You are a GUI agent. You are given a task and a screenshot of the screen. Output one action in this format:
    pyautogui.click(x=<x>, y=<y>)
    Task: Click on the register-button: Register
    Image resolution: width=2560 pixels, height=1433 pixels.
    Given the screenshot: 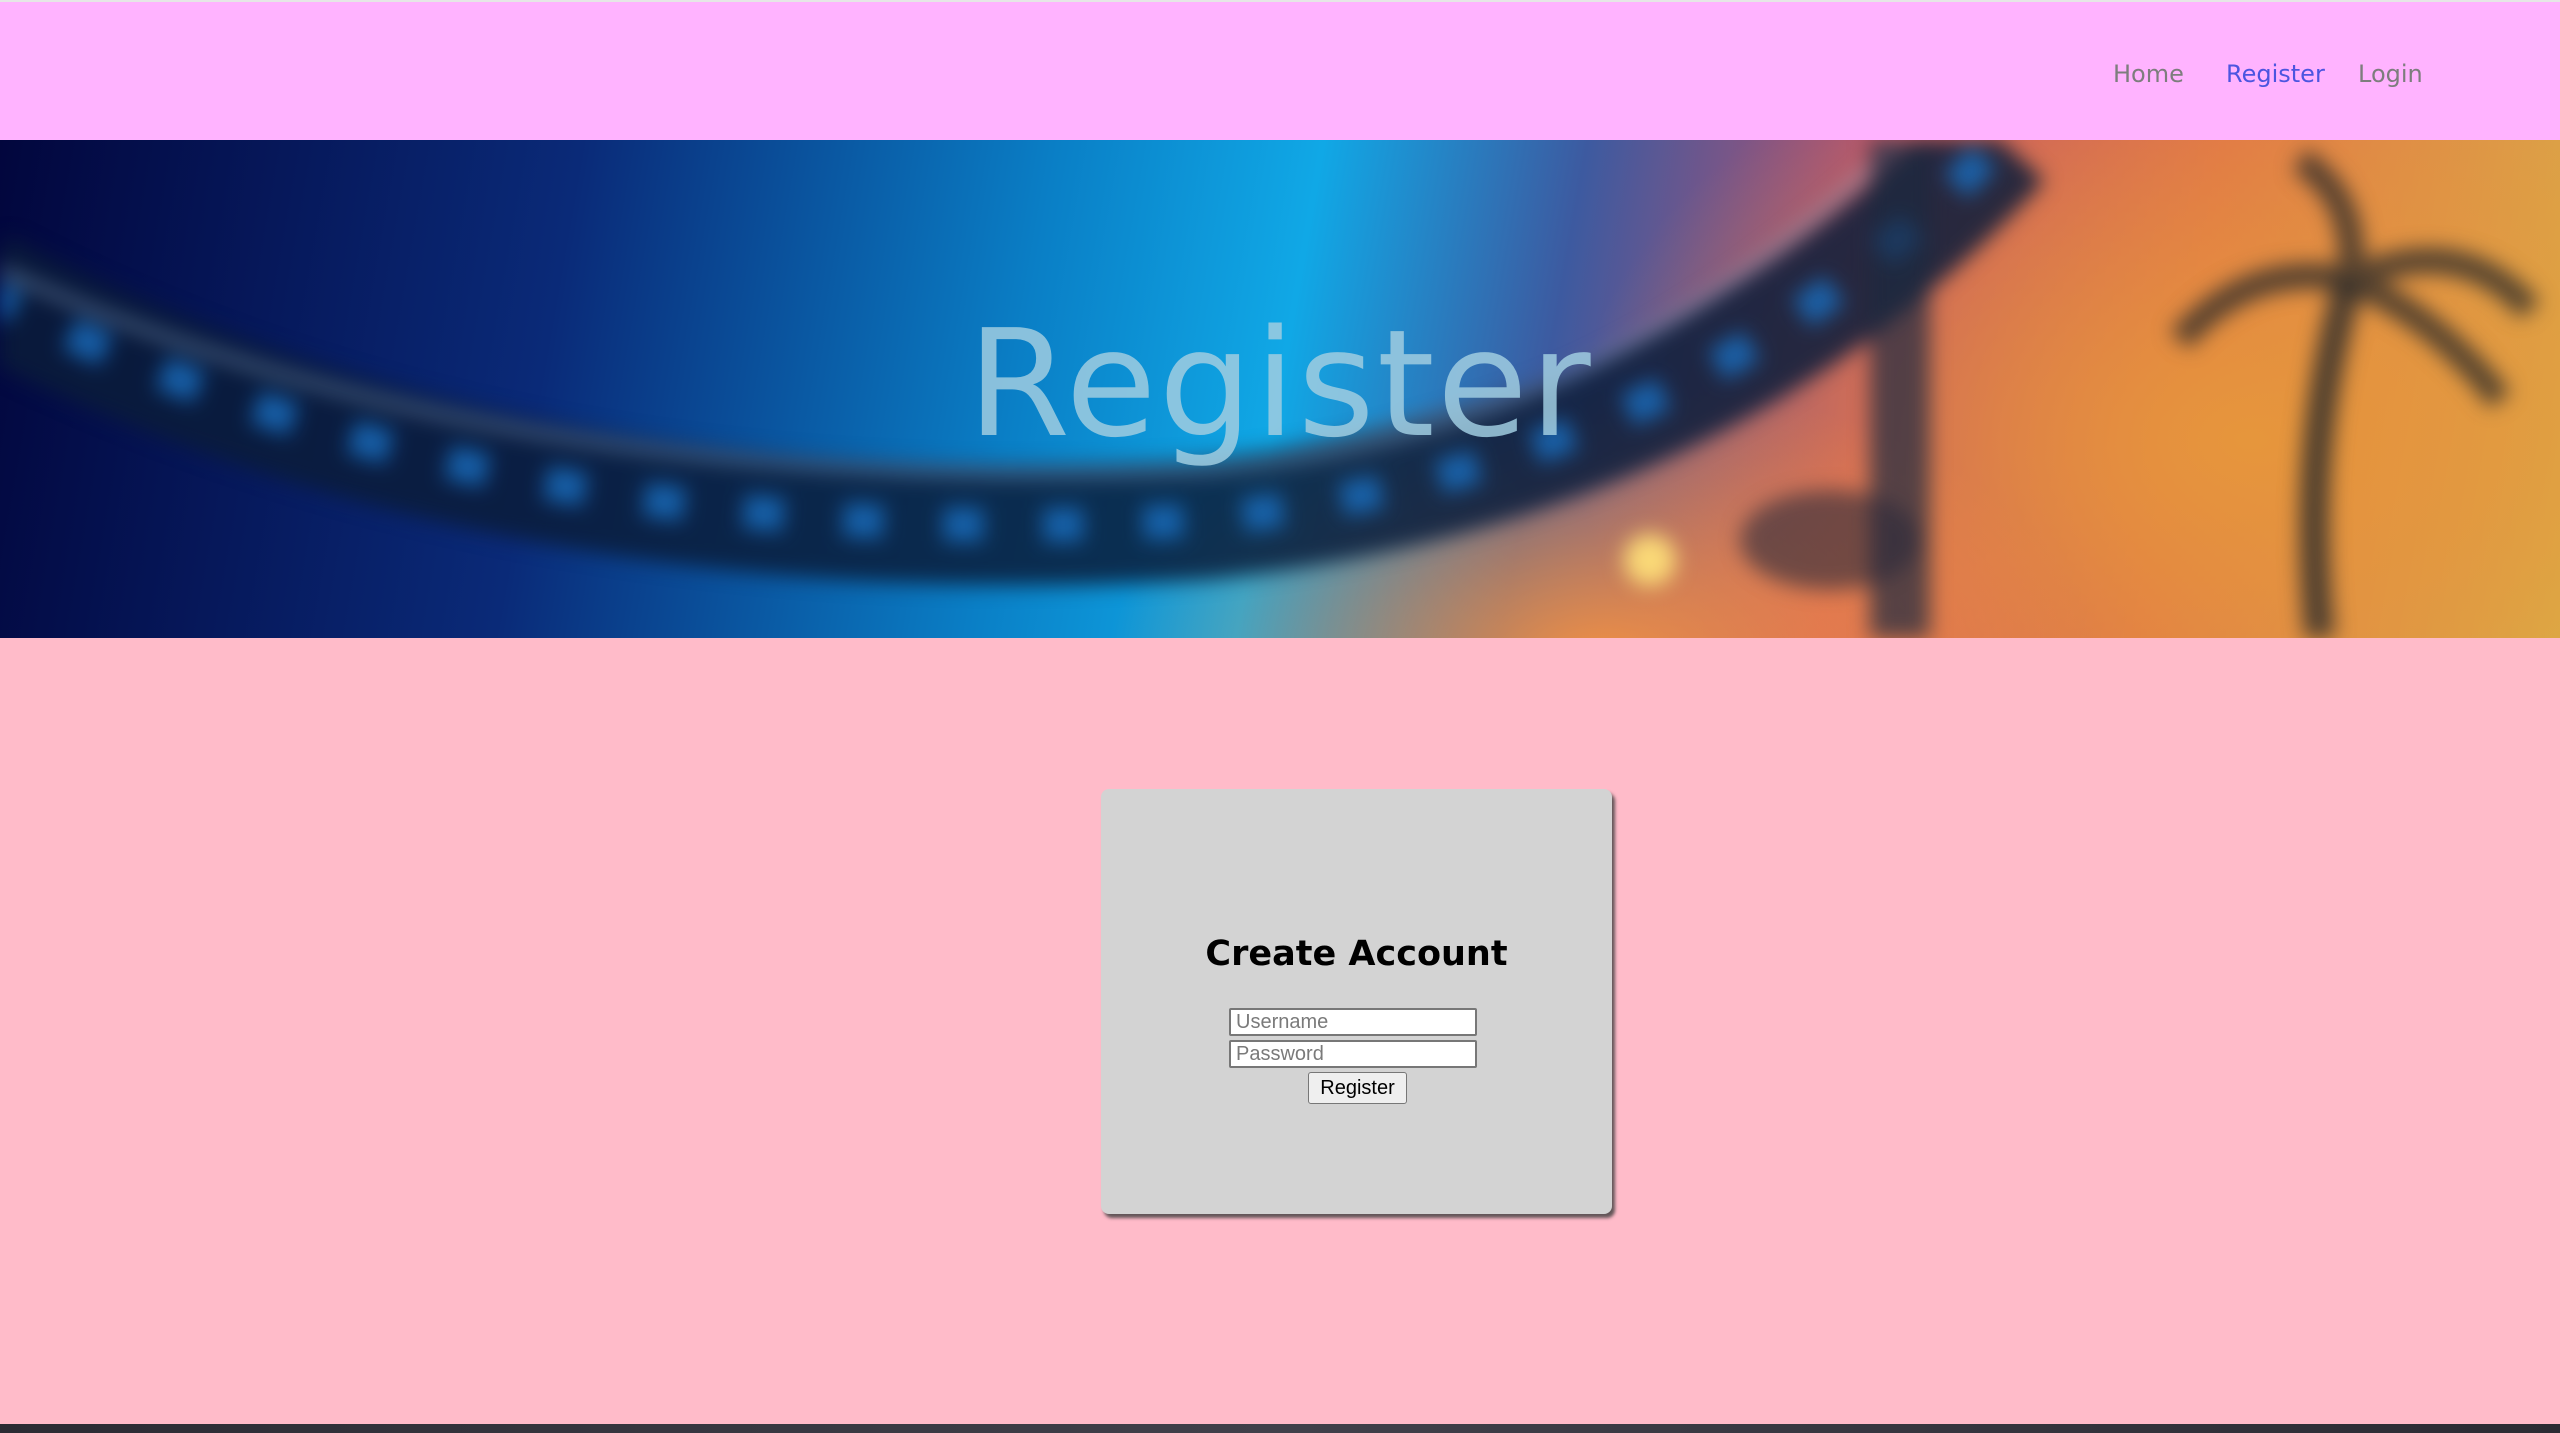 What is the action you would take?
    pyautogui.click(x=1357, y=1088)
    